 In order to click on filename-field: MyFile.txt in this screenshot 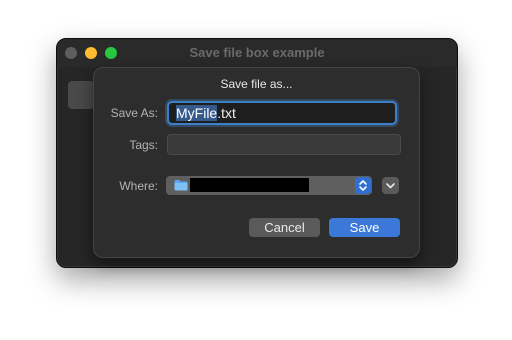, I will do `click(282, 113)`.